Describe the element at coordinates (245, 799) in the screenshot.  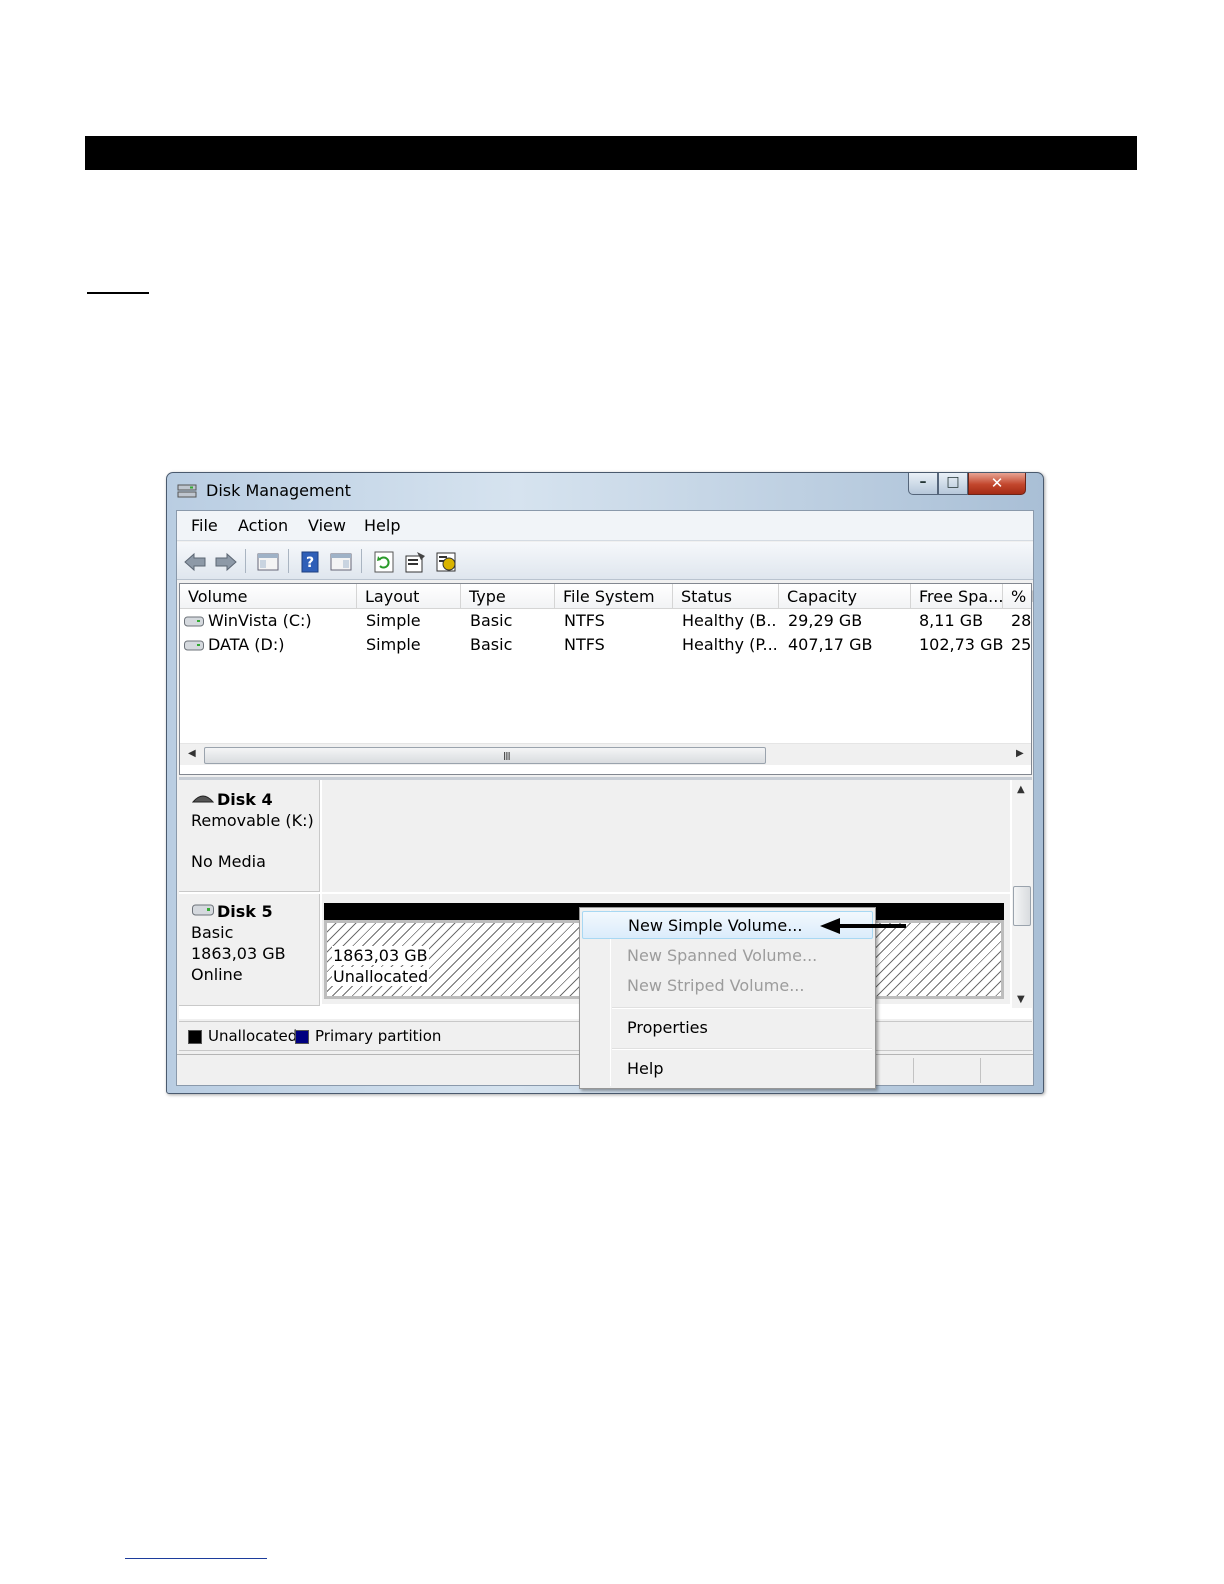
I see `disk-4-name: Disk 4` at that location.